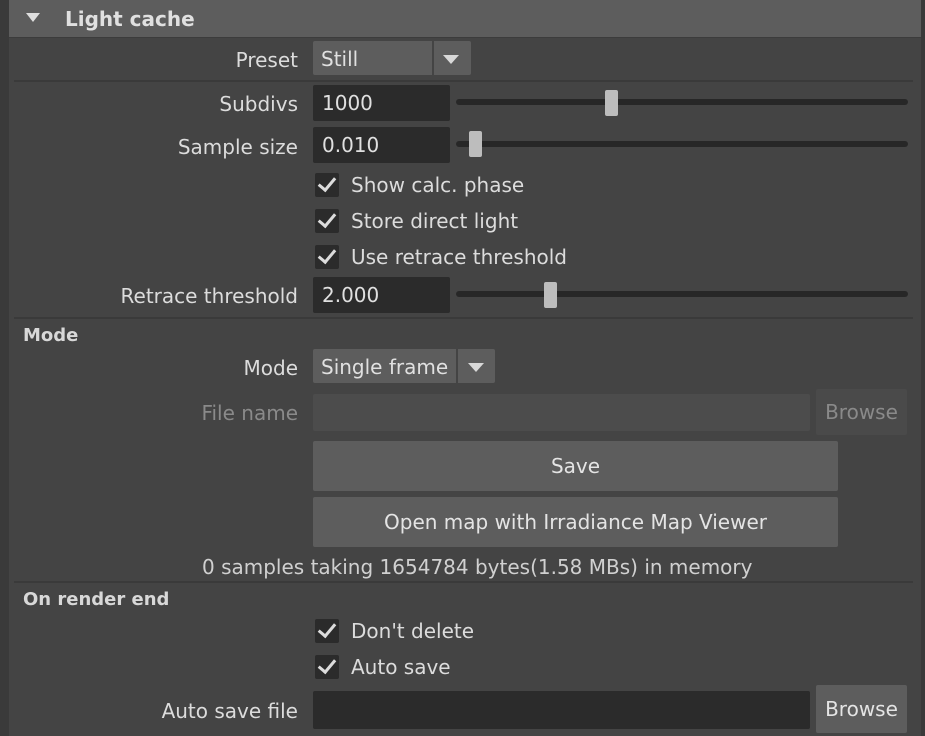 The height and width of the screenshot is (736, 925). What do you see at coordinates (33, 17) in the screenshot?
I see `collapse-triangle-icon` at bounding box center [33, 17].